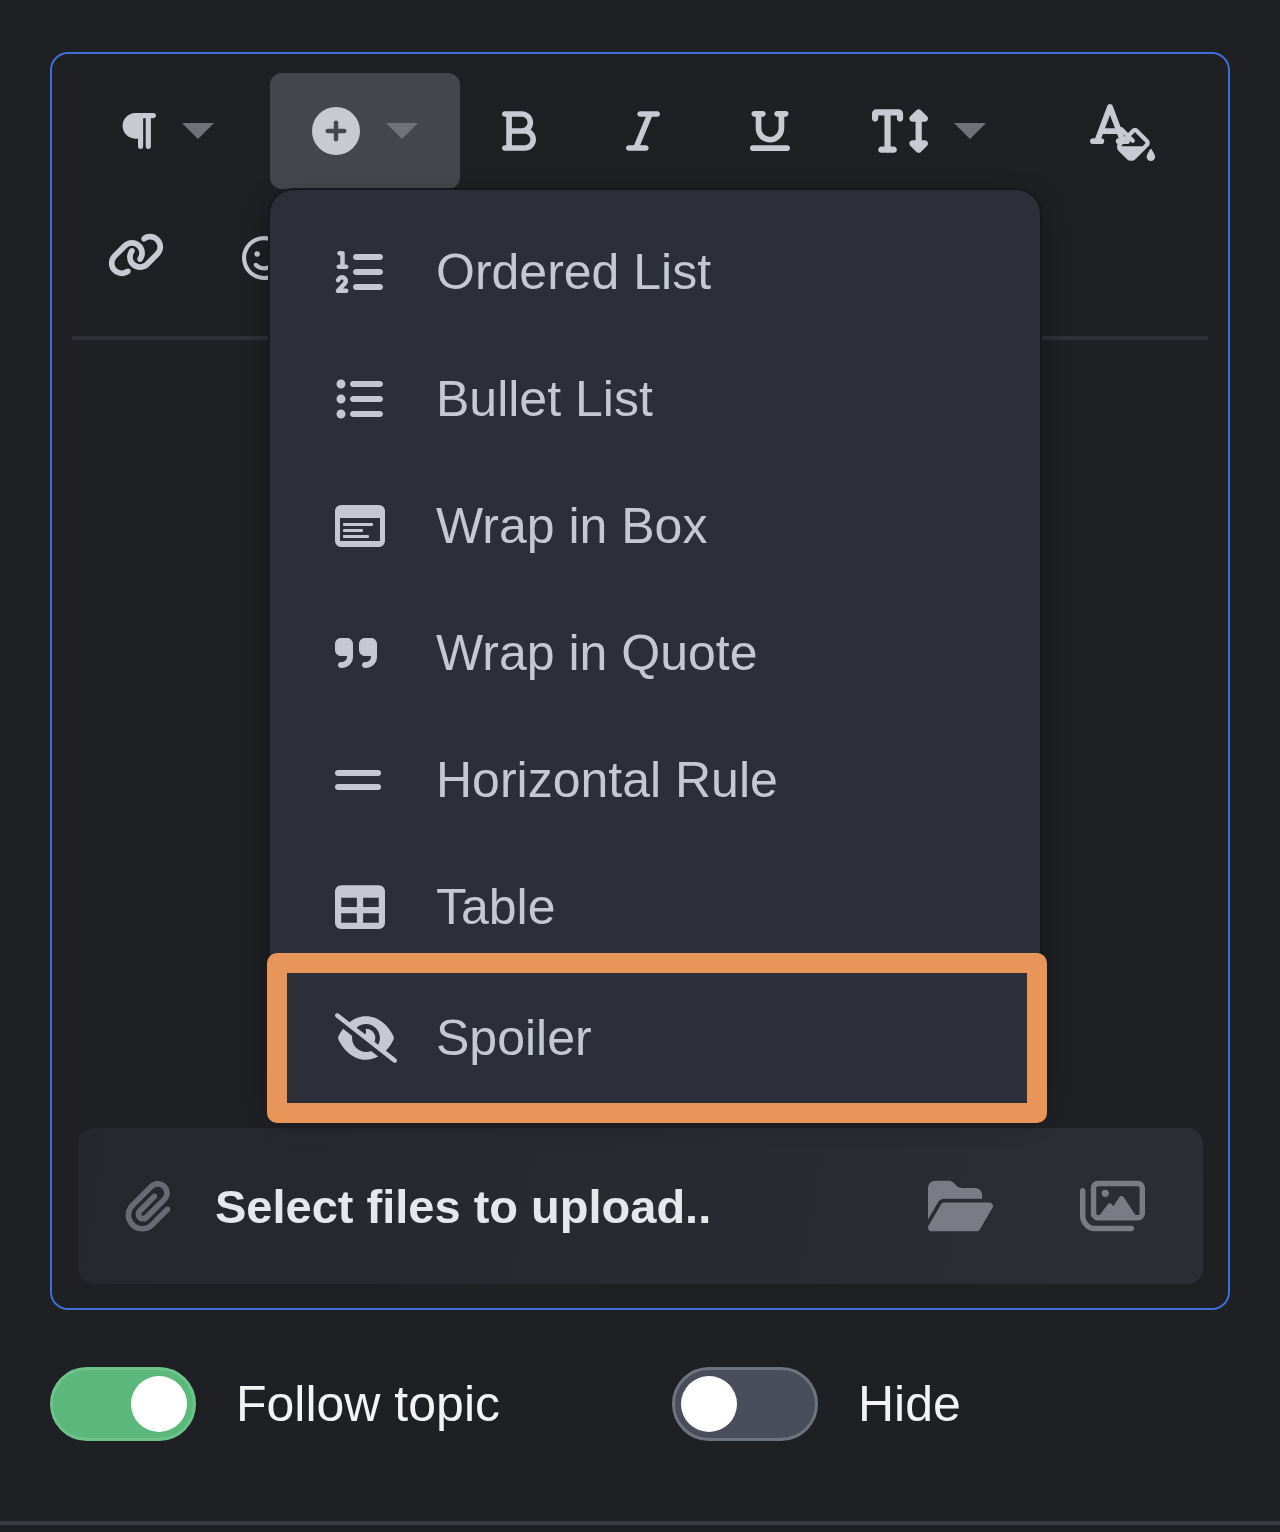  Describe the element at coordinates (136, 255) in the screenshot. I see `link-icon` at that location.